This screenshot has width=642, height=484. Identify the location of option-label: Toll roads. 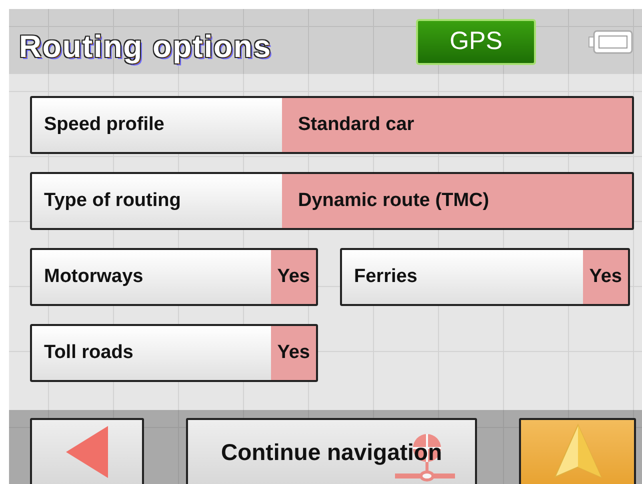
(88, 353).